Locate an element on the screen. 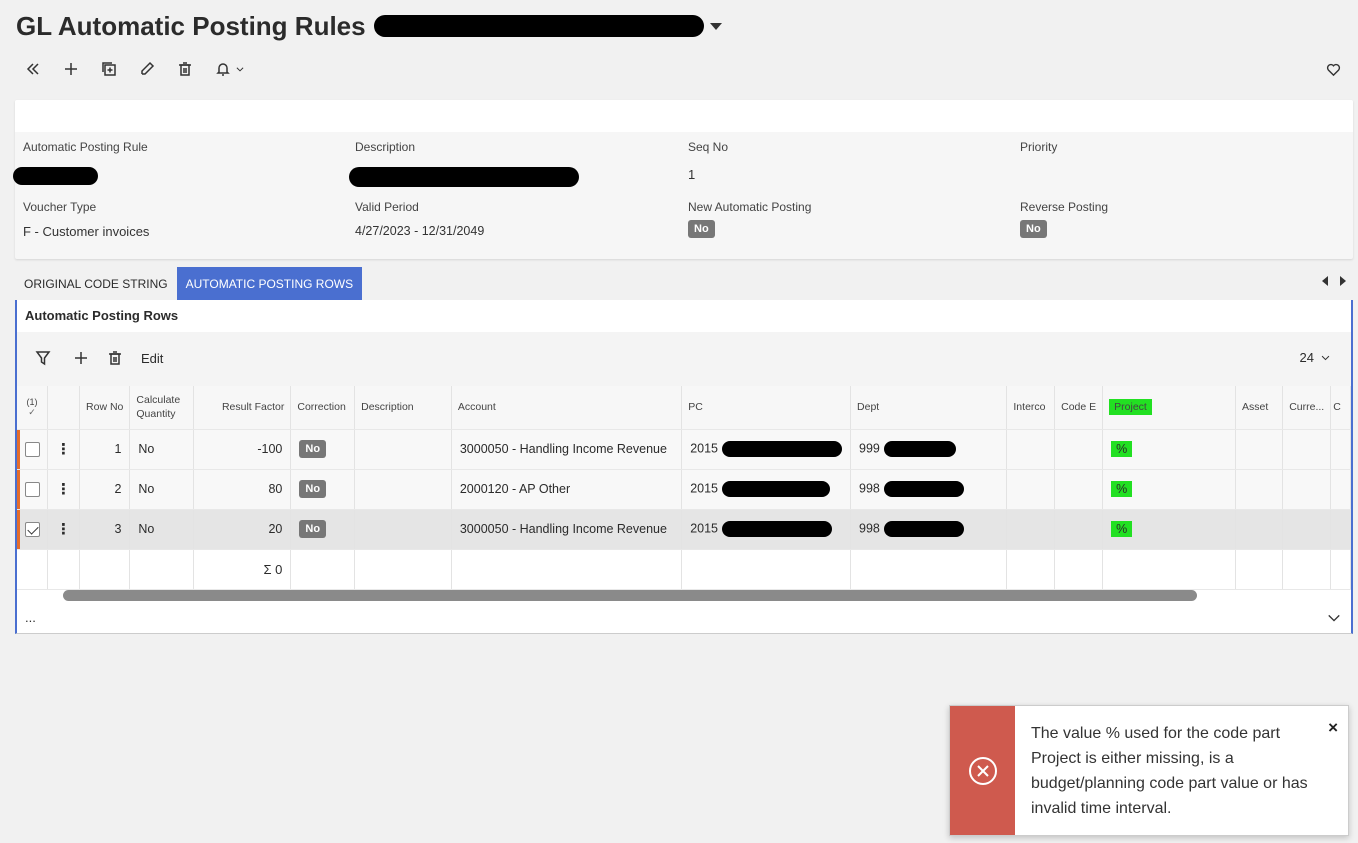 Image resolution: width=1358 pixels, height=843 pixels. favorite-button is located at coordinates (1333, 69).